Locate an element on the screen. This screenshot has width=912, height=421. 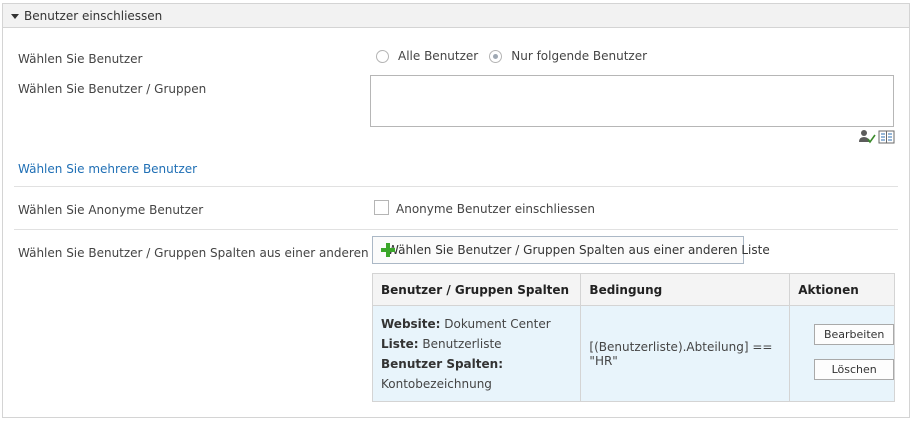
select-users-label: Wählen Sie Benutzer is located at coordinates (80, 59).